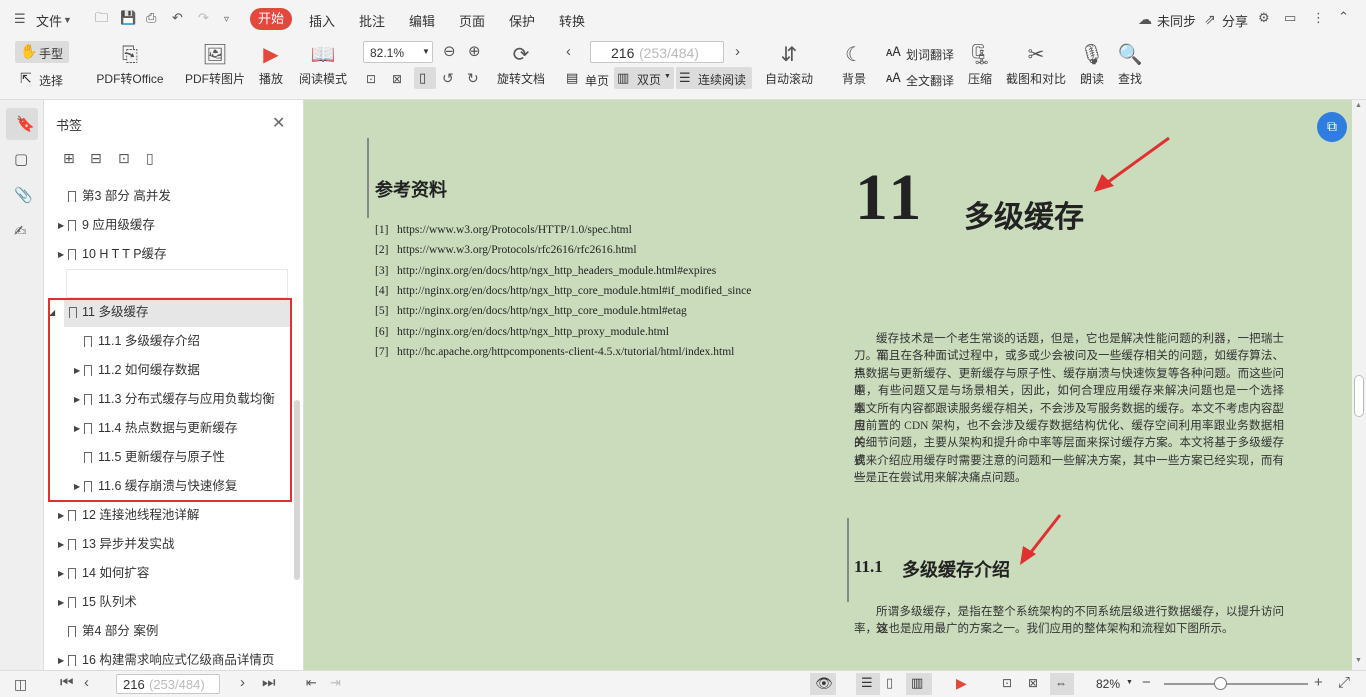  Describe the element at coordinates (151, 18) in the screenshot. I see `print-icon: ⎙` at that location.